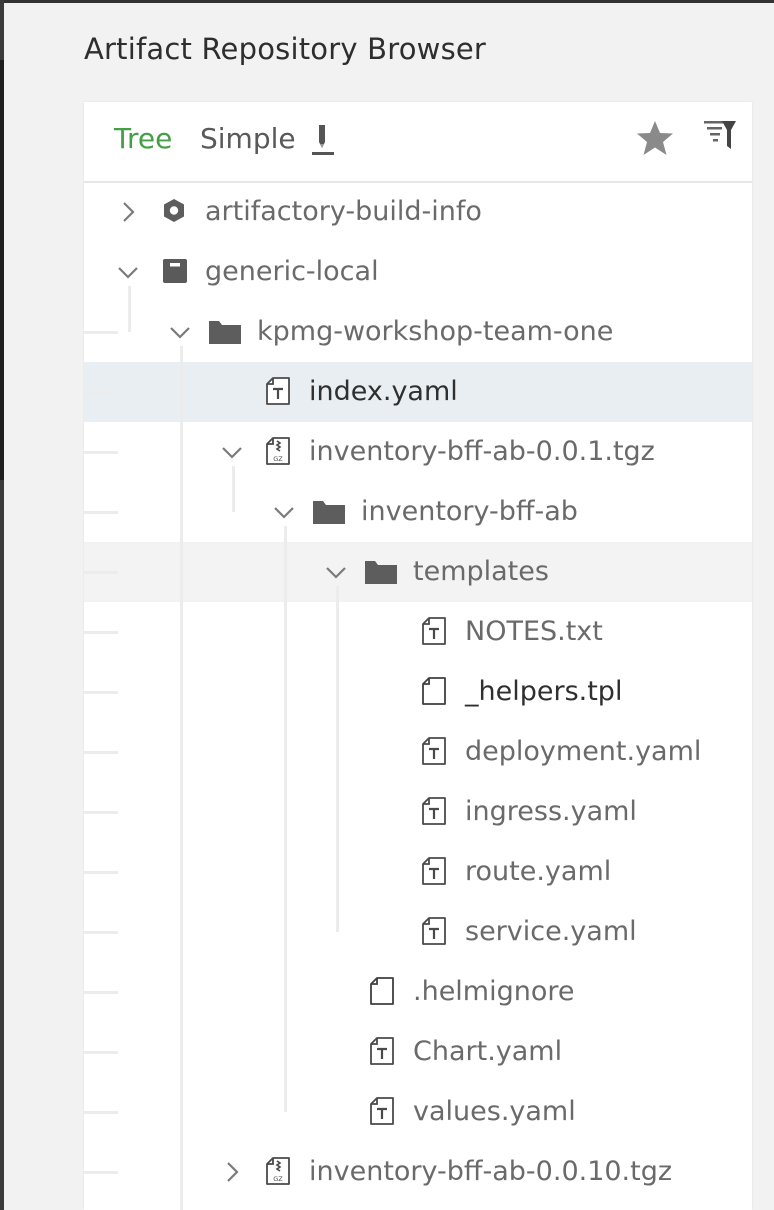  What do you see at coordinates (143, 138) in the screenshot?
I see `tab-tree: Tree` at bounding box center [143, 138].